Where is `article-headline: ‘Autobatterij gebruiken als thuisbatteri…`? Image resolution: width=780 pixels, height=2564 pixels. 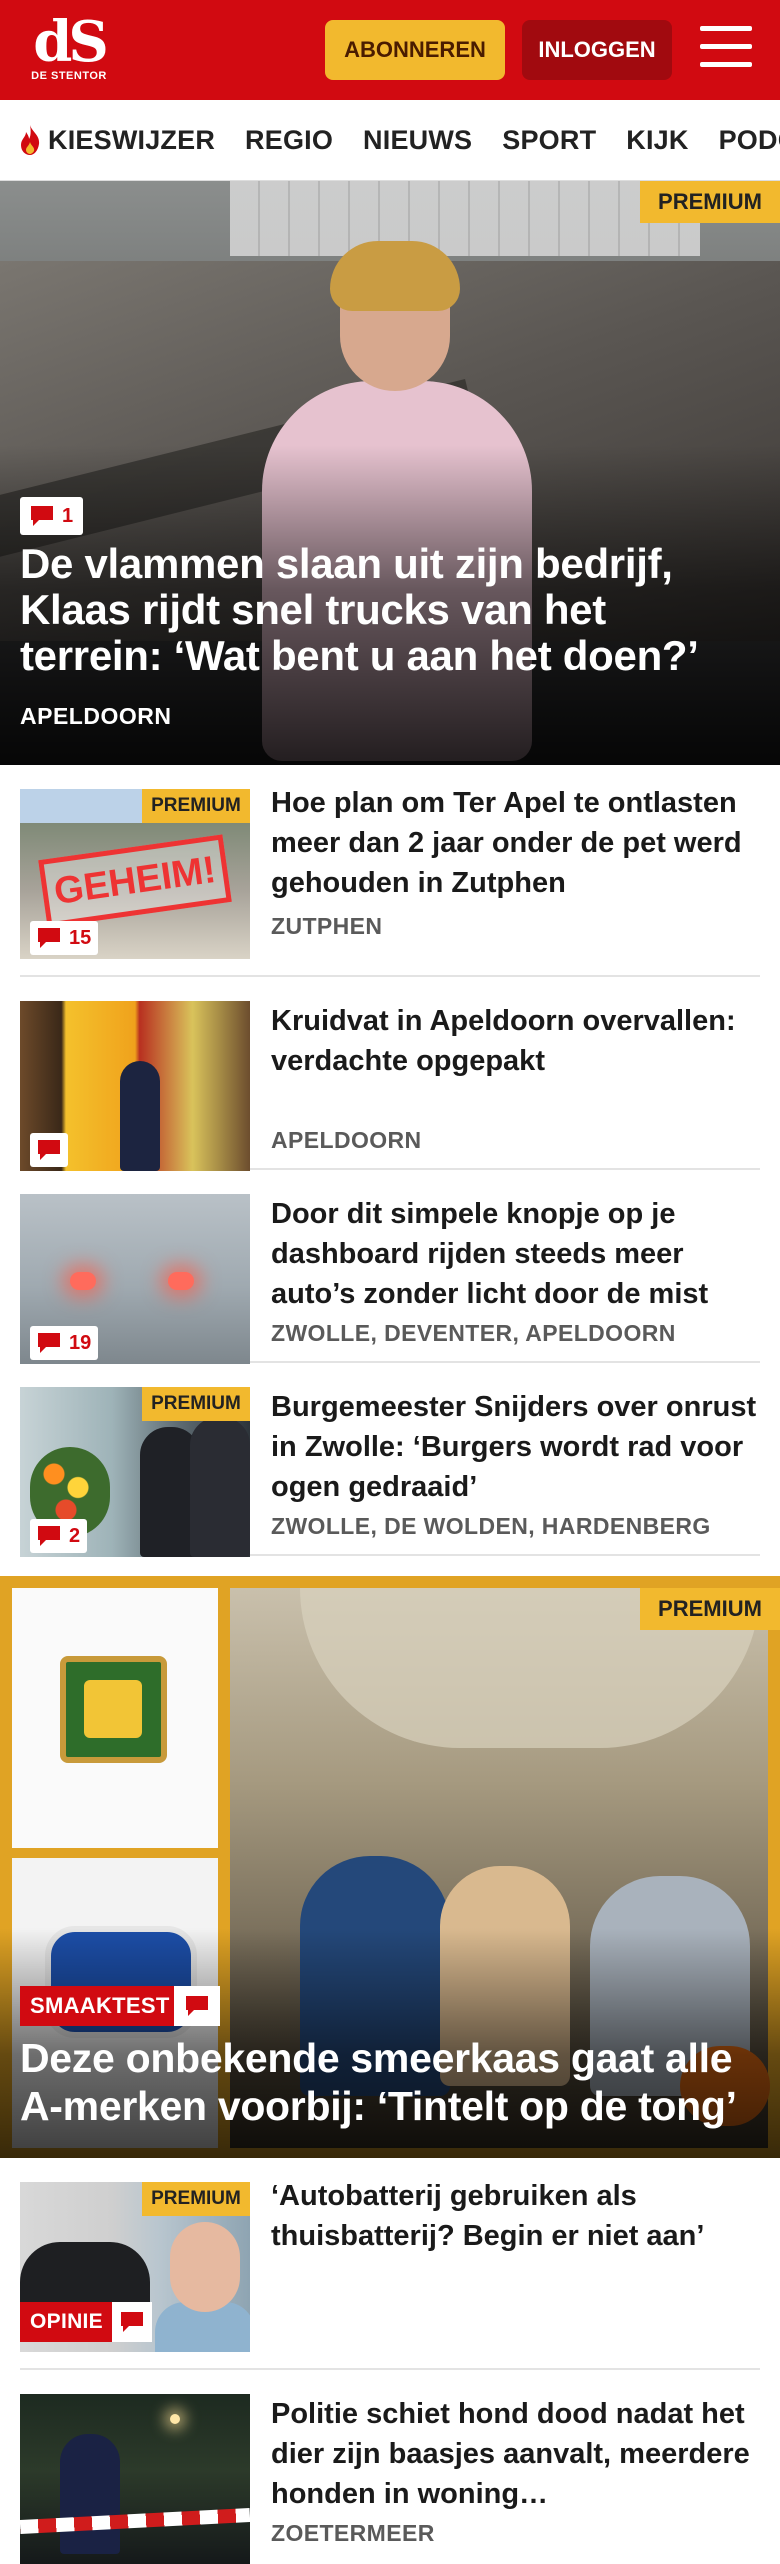
article-headline: ‘Autobatterij gebruiken als thuisbatteri… is located at coordinates (515, 2216).